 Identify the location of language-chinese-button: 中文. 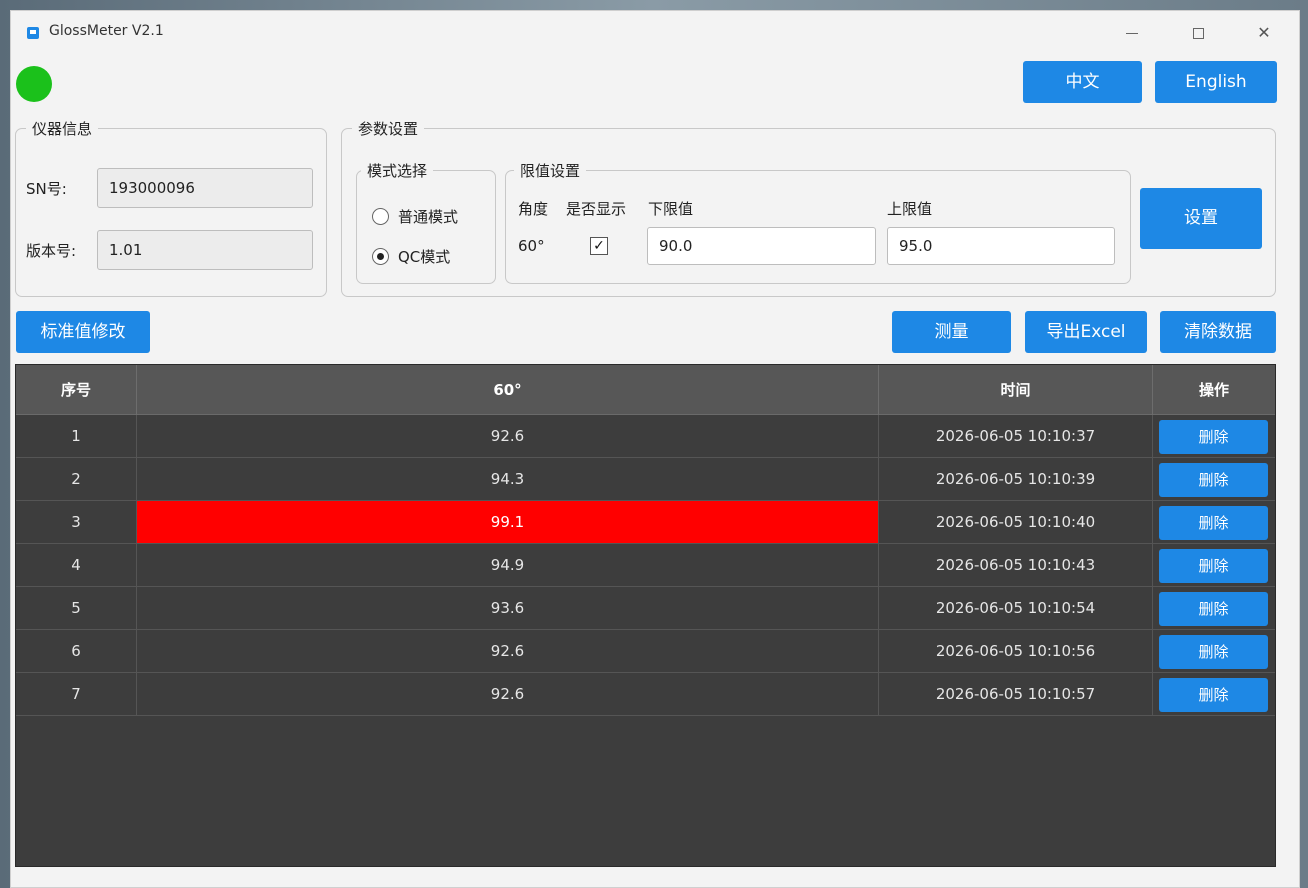
(1082, 82).